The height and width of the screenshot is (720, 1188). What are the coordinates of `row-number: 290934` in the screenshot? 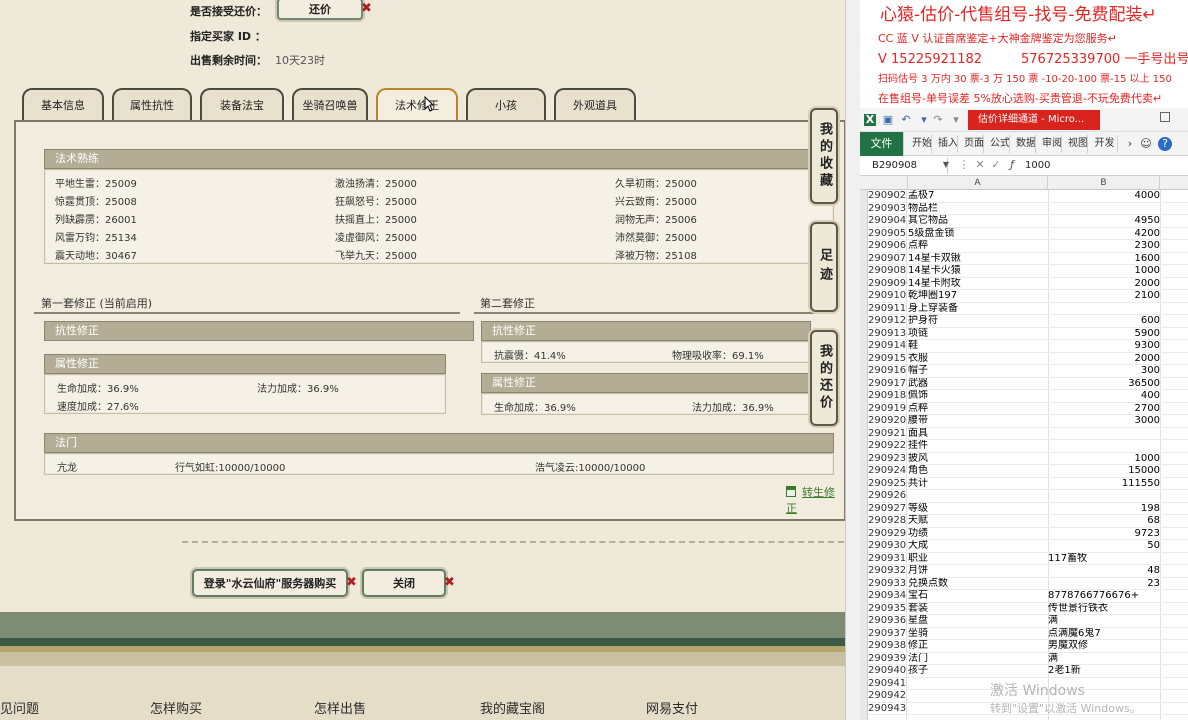 It's located at (887, 596).